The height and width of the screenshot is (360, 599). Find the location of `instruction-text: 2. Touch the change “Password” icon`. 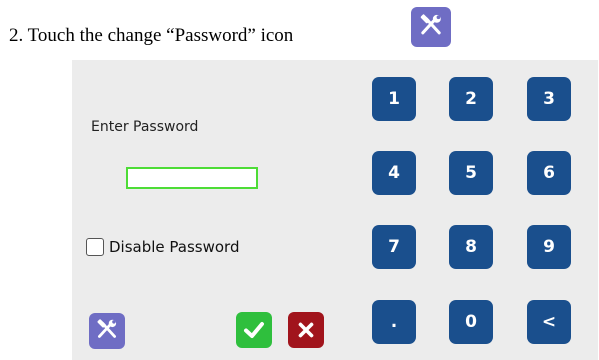

instruction-text: 2. Touch the change “Password” icon is located at coordinates (151, 35).